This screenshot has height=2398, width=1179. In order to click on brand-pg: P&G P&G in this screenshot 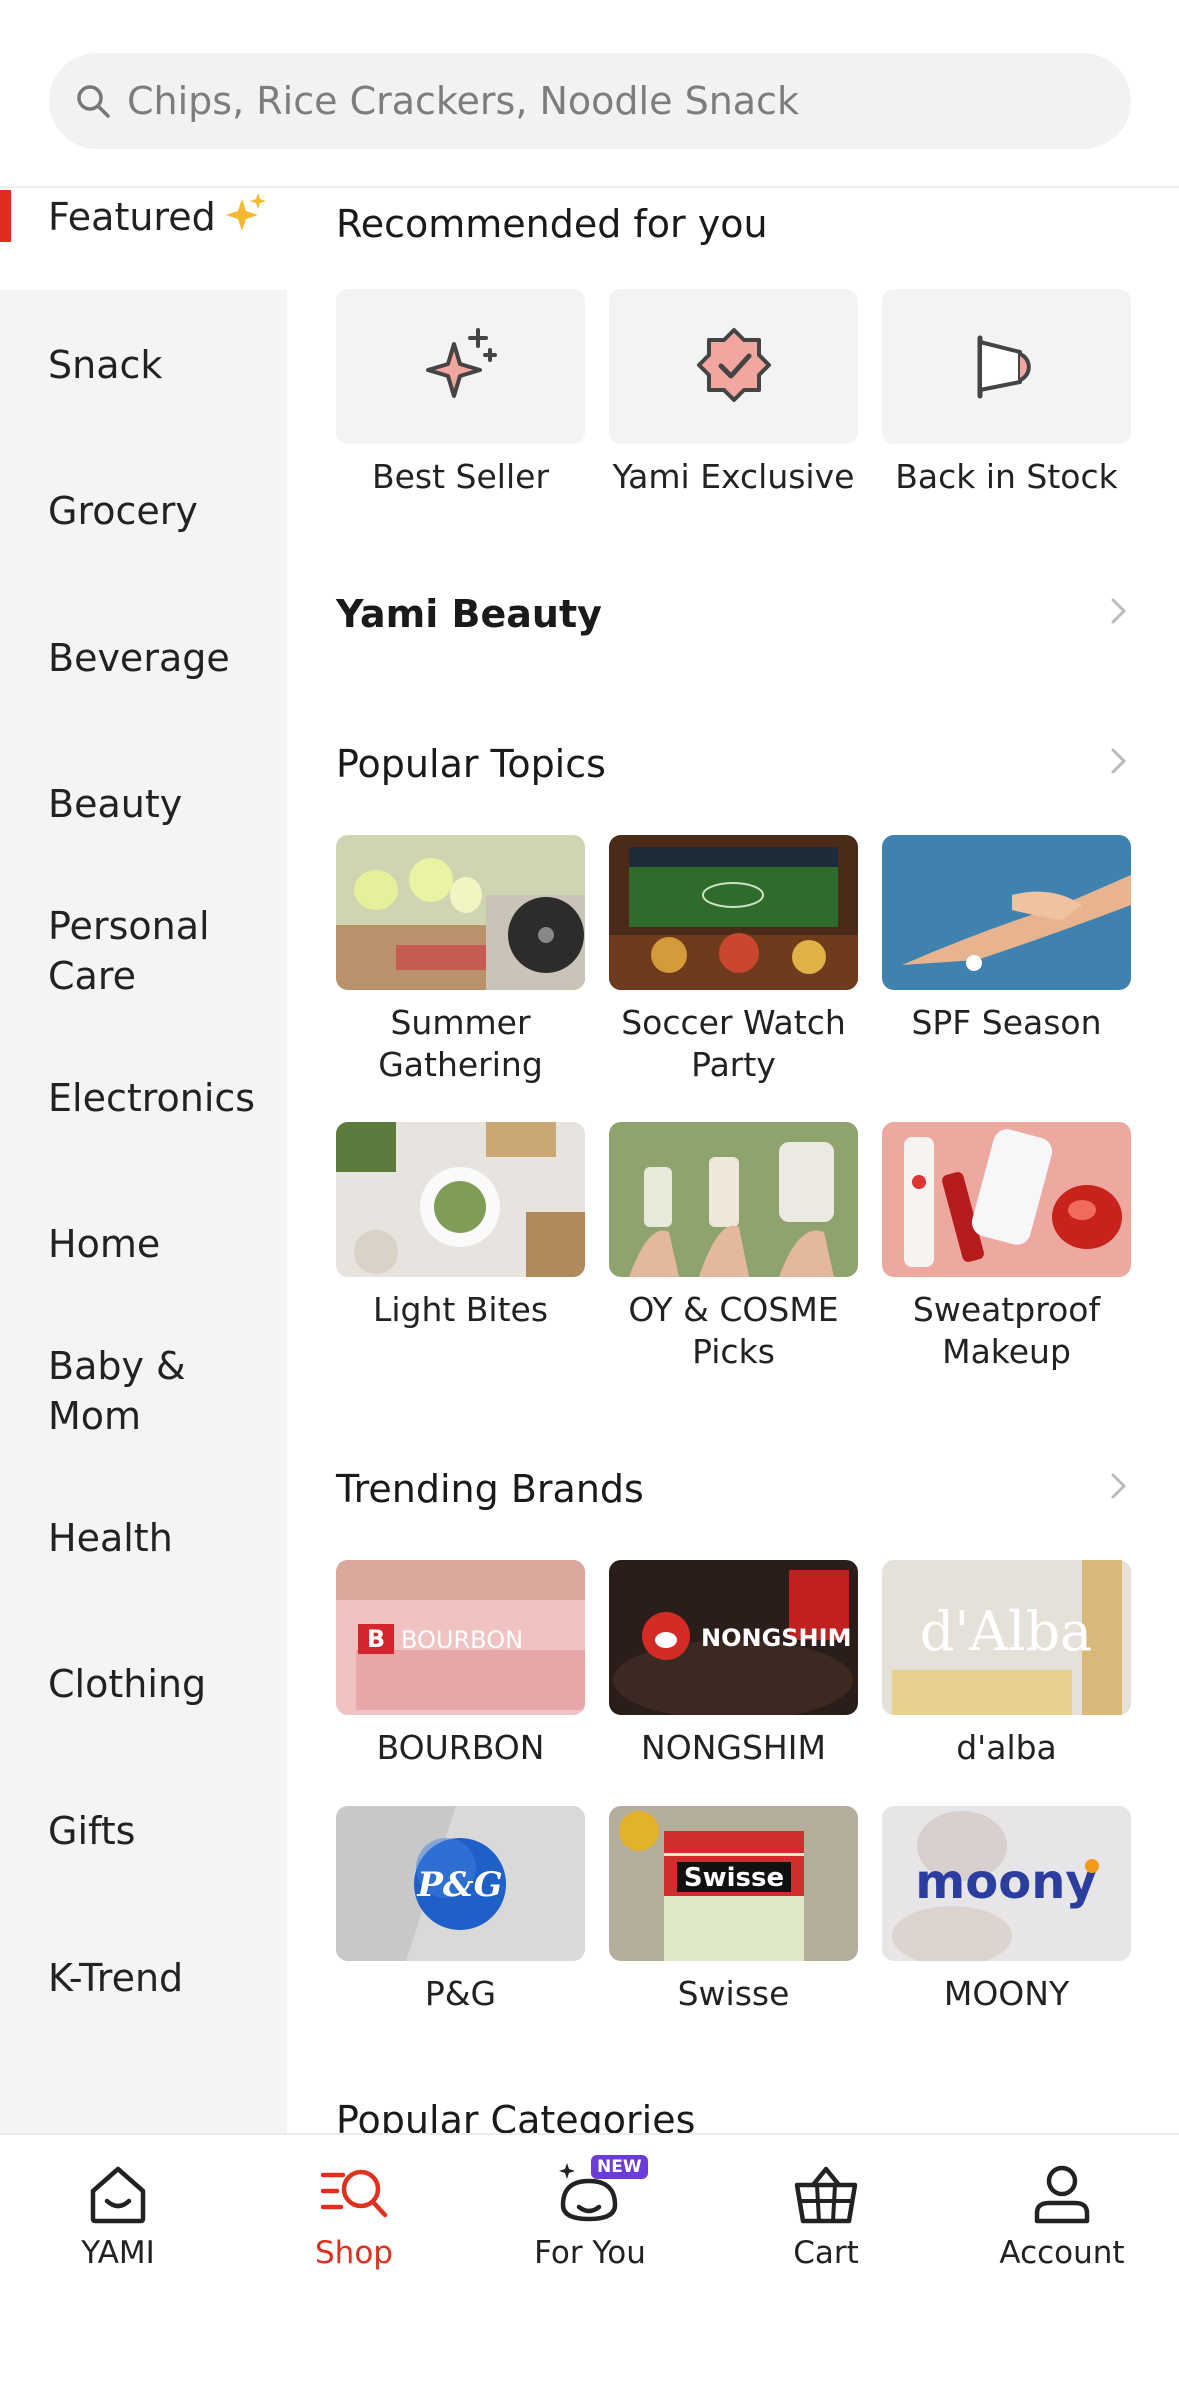, I will do `click(460, 1910)`.